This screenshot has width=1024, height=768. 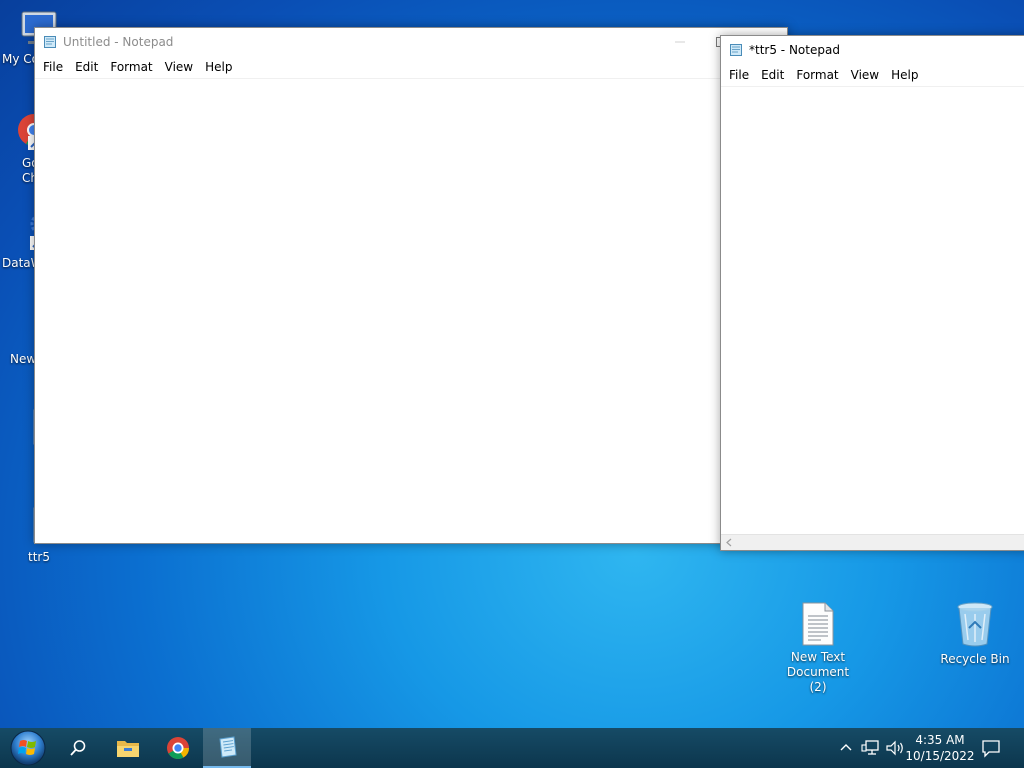 What do you see at coordinates (975, 625) in the screenshot?
I see `recycle-bin-icon` at bounding box center [975, 625].